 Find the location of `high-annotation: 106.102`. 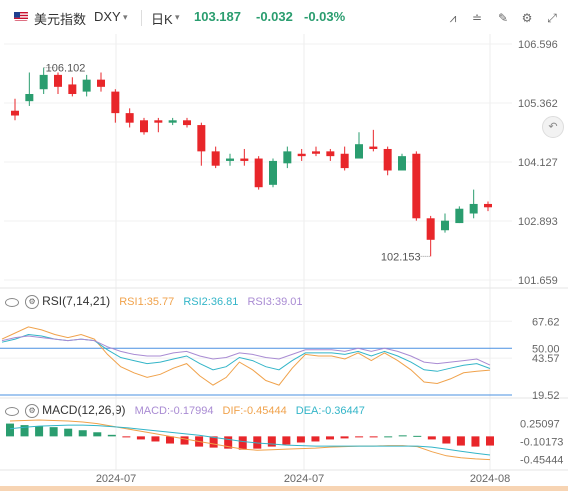

high-annotation: 106.102 is located at coordinates (66, 69).